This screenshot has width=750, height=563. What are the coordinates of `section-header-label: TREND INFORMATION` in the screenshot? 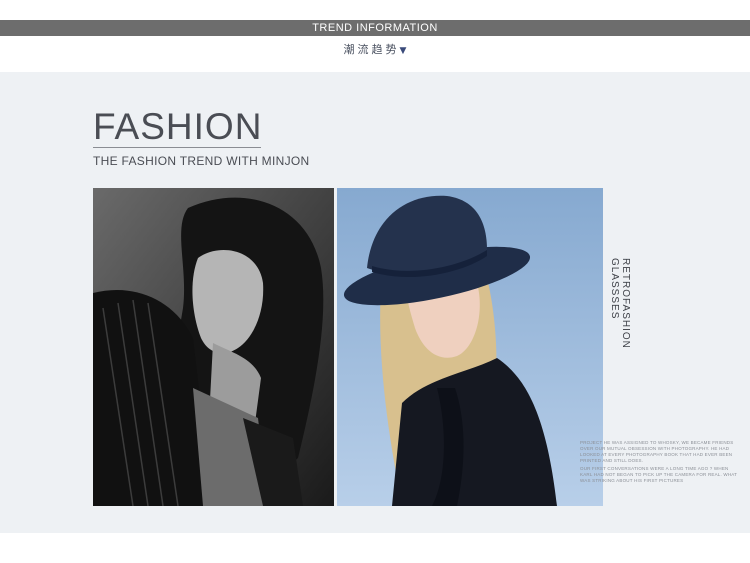 It's located at (375, 28).